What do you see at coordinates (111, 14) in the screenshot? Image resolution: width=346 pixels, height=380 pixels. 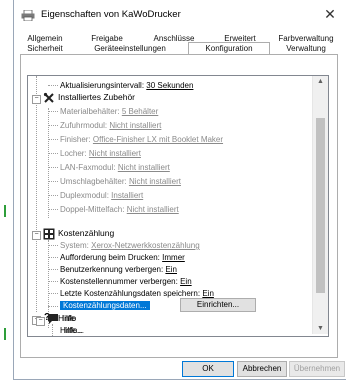 I see `window-title: Eigenschaften von KaWoDrucker` at bounding box center [111, 14].